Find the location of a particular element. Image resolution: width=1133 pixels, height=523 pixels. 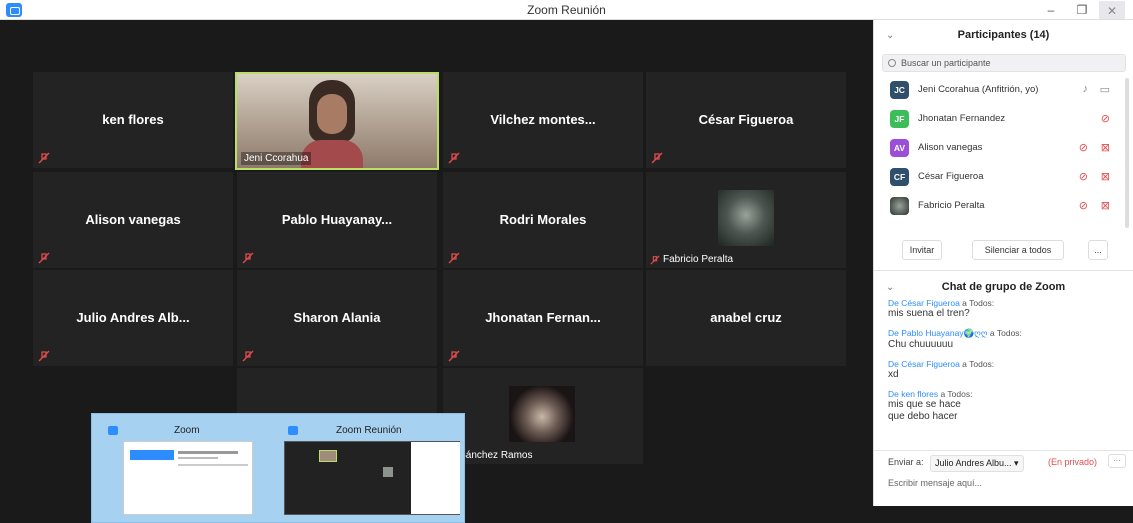

zoom-home-thumbnail is located at coordinates (188, 478).